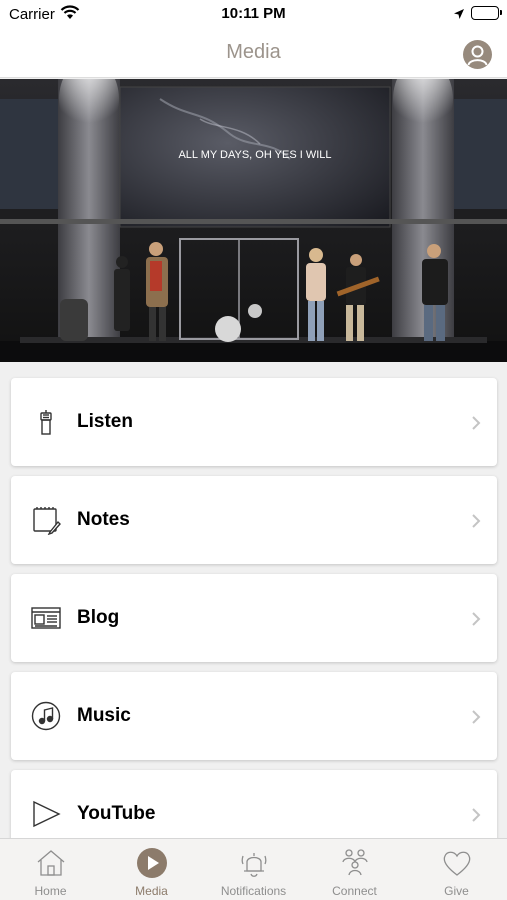  I want to click on menu-item-notes: Notes, so click(254, 520).